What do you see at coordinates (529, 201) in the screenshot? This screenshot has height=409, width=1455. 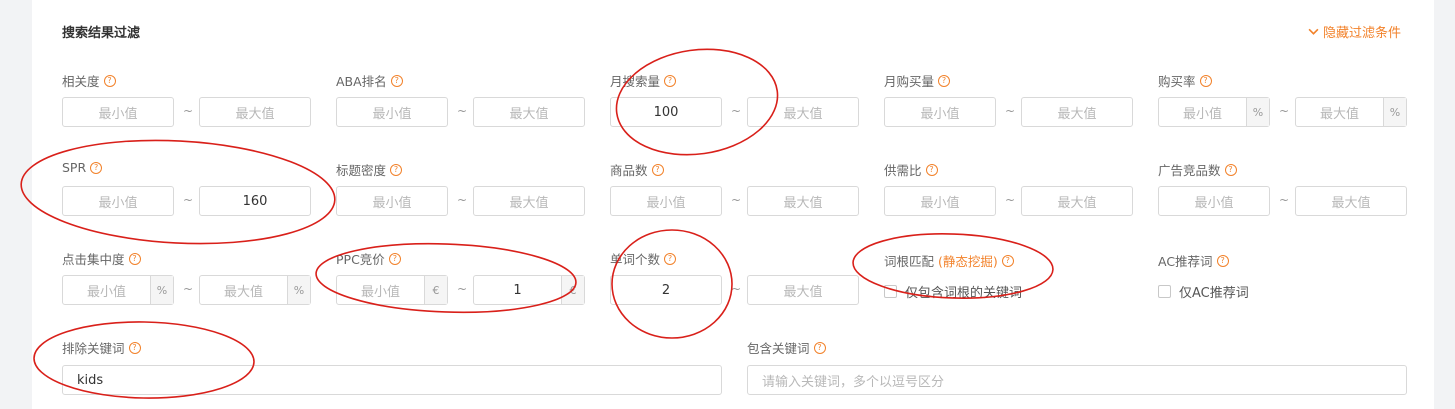 I see `title-density-max-input: 最大值` at bounding box center [529, 201].